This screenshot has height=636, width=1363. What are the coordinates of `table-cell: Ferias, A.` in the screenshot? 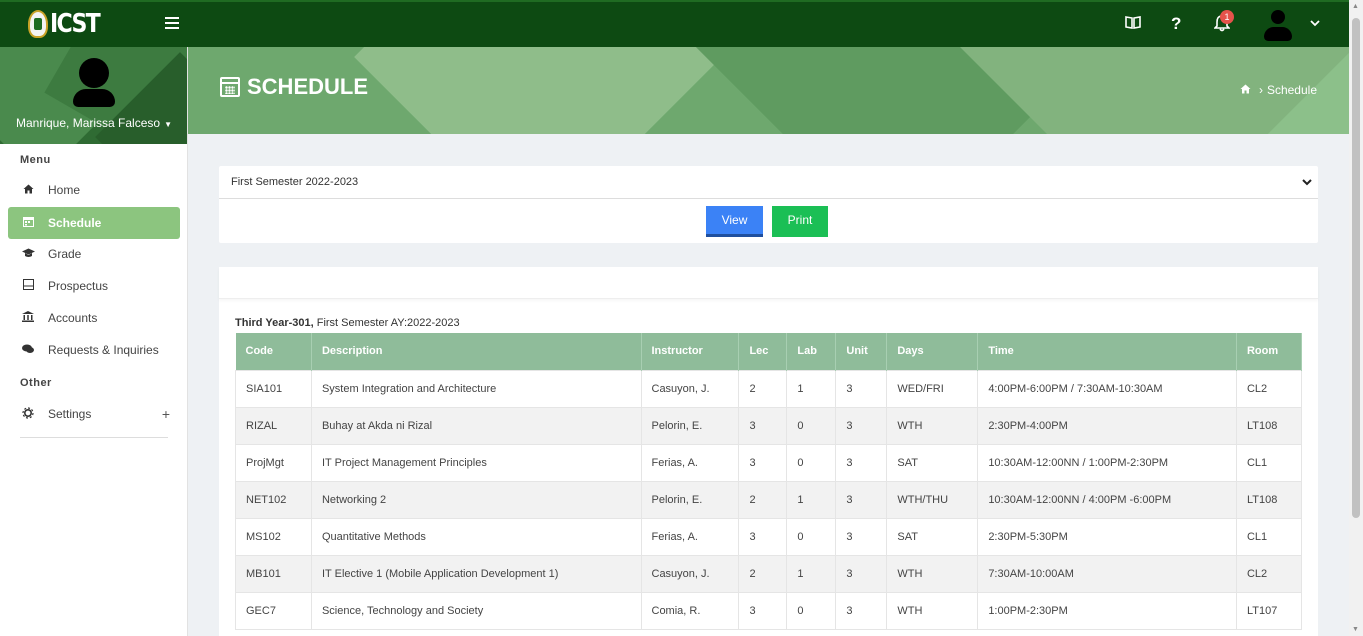 It's located at (690, 462).